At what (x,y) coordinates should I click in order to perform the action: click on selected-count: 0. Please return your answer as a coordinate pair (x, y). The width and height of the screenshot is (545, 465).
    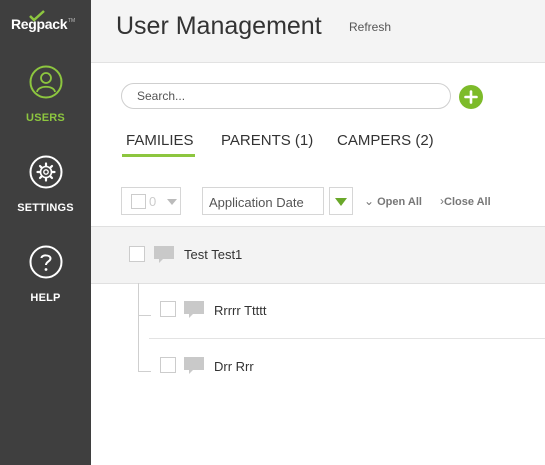
    Looking at the image, I should click on (153, 201).